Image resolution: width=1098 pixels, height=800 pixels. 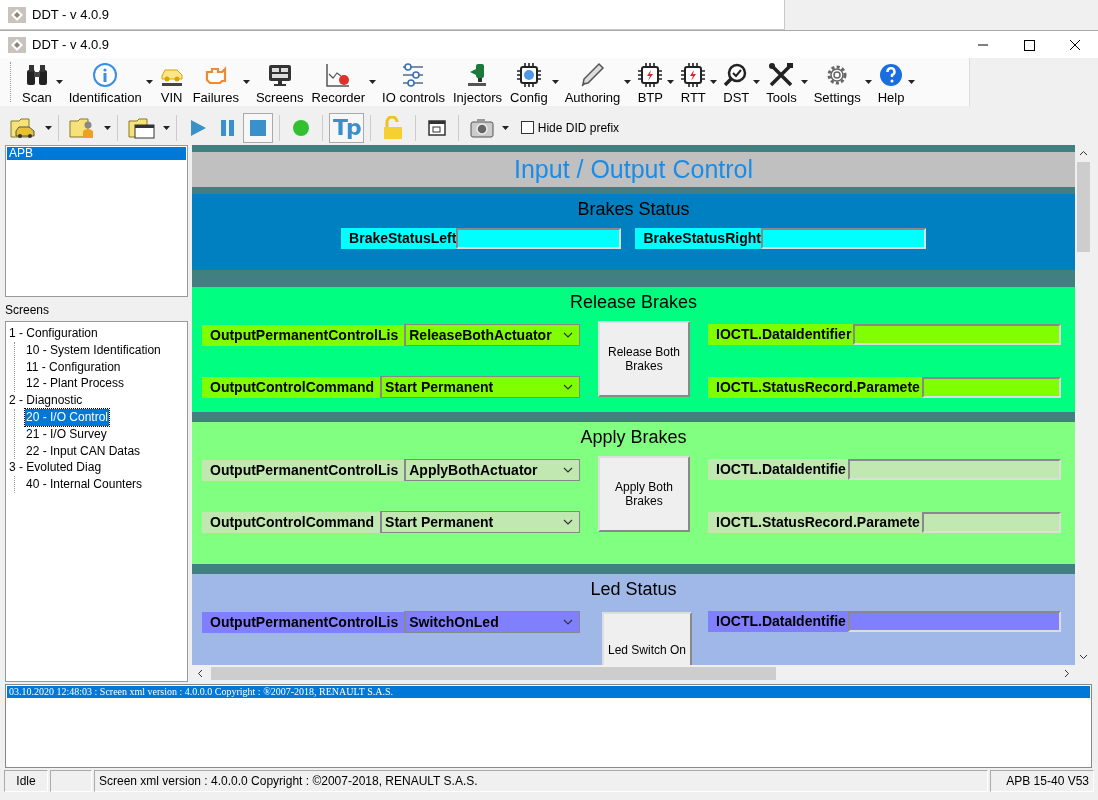 What do you see at coordinates (142, 127) in the screenshot?
I see `window-folder-icon` at bounding box center [142, 127].